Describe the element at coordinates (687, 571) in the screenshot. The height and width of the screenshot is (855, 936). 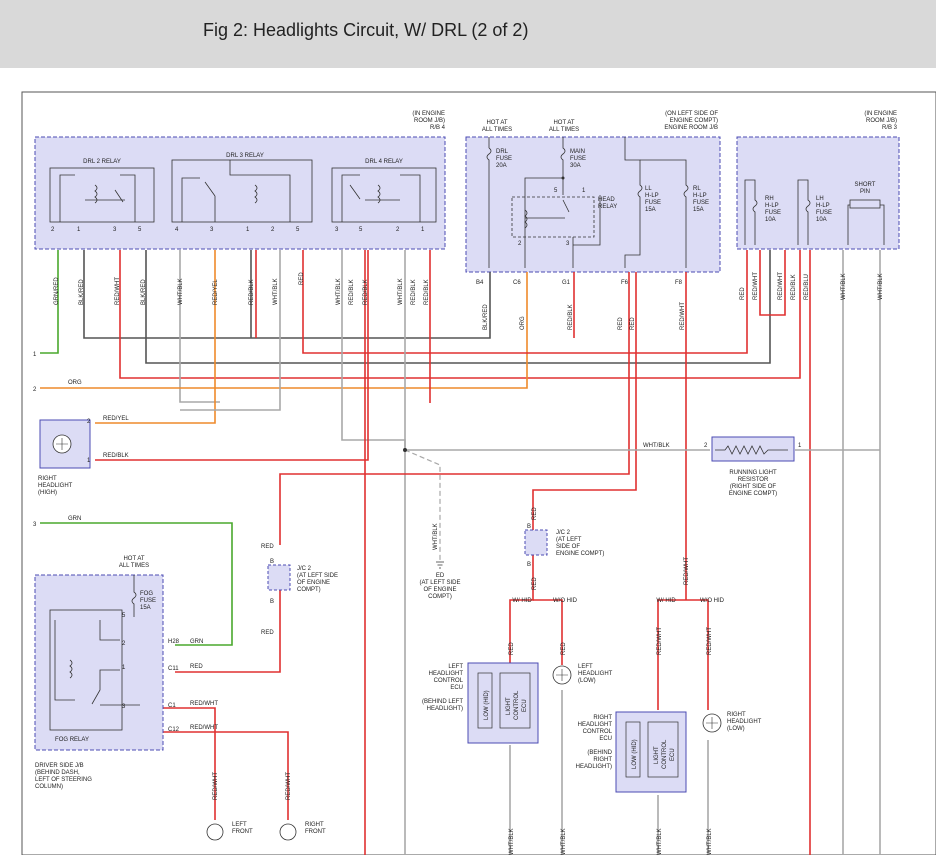
I see `lbl-red-wht-7: RED/WHT` at that location.